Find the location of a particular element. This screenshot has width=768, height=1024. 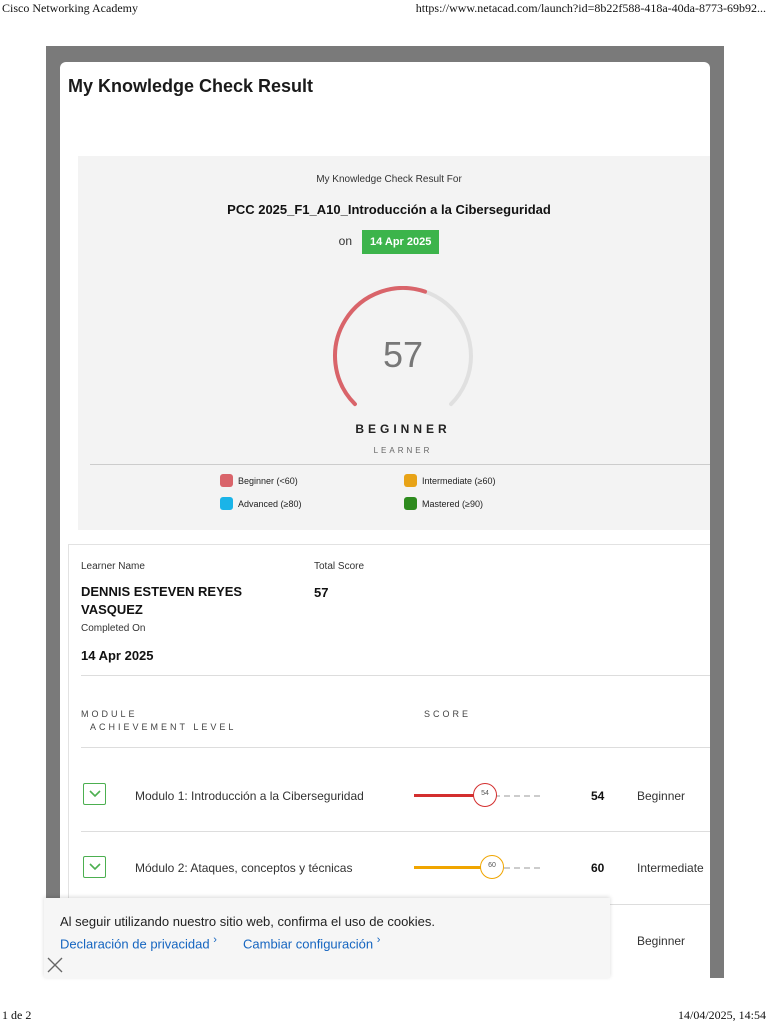

legend-item-mastered: Mastered (≥90) is located at coordinates (443, 503).